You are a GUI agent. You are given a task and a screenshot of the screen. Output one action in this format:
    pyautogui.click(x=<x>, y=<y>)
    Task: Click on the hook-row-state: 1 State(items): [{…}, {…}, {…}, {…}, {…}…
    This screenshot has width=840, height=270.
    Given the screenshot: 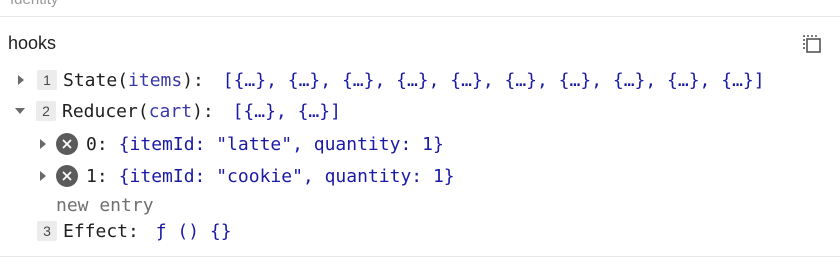 What is the action you would take?
    pyautogui.click(x=390, y=80)
    